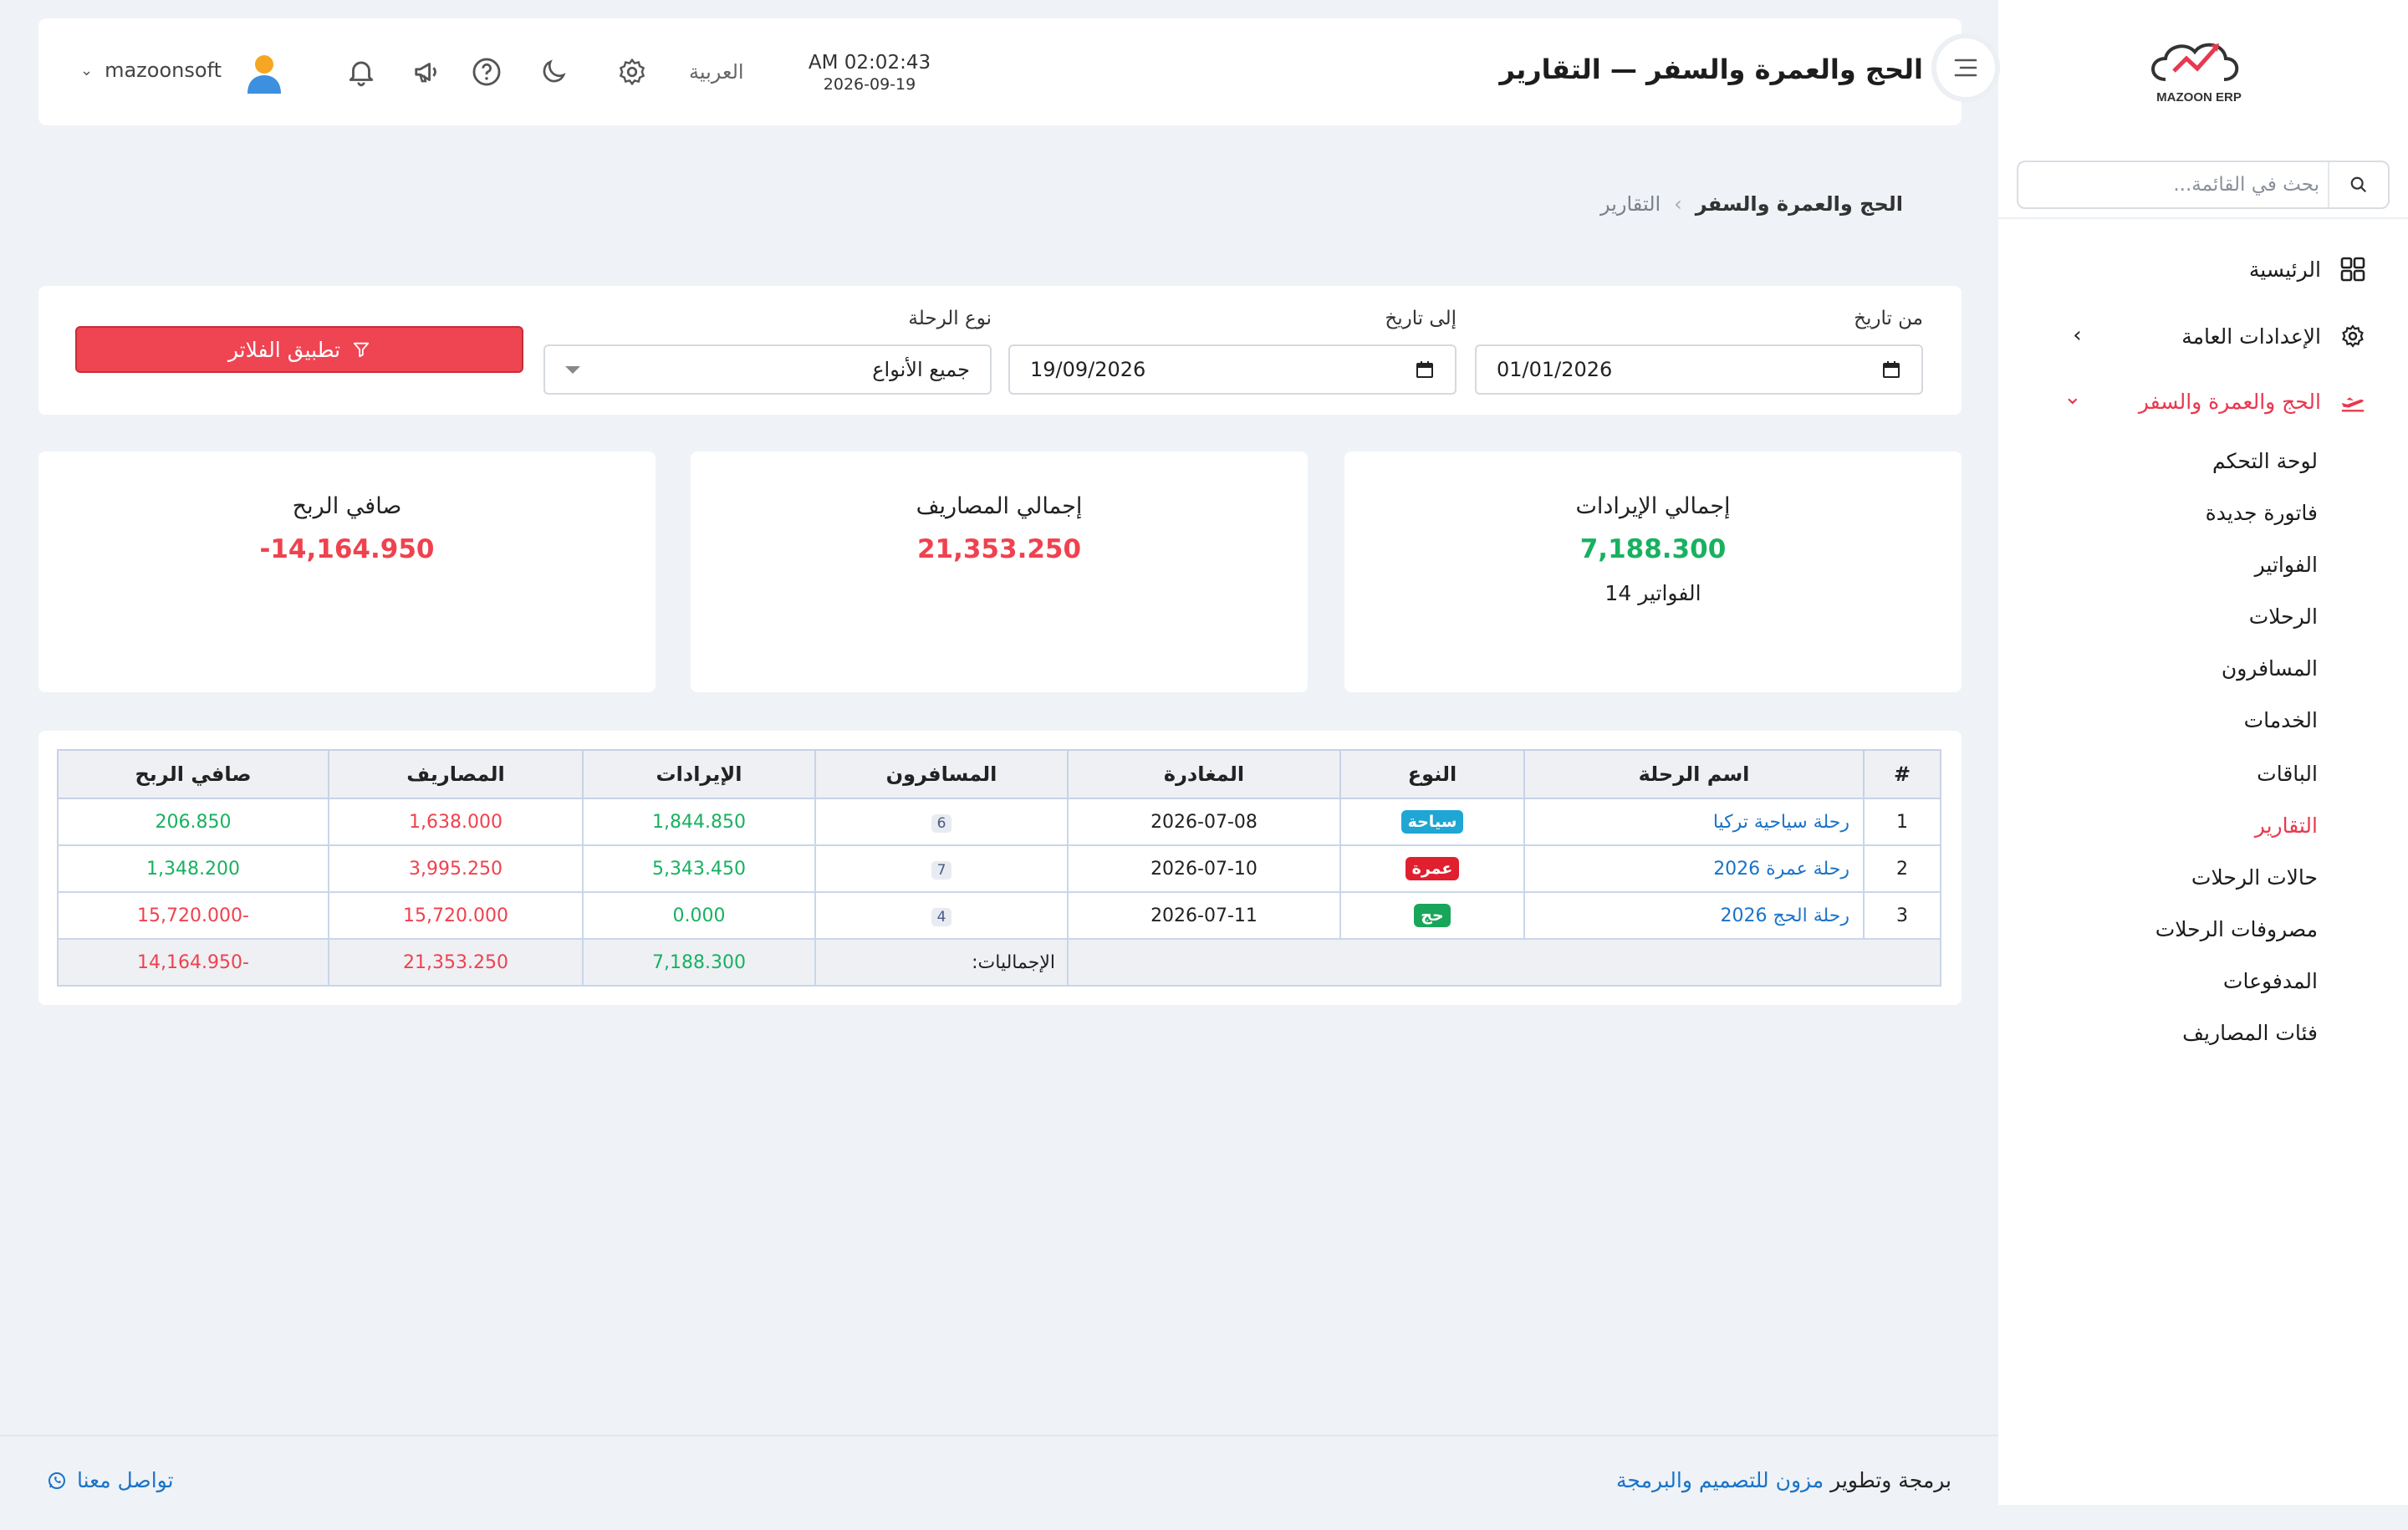 Image resolution: width=2408 pixels, height=1530 pixels. I want to click on bell-icon, so click(362, 74).